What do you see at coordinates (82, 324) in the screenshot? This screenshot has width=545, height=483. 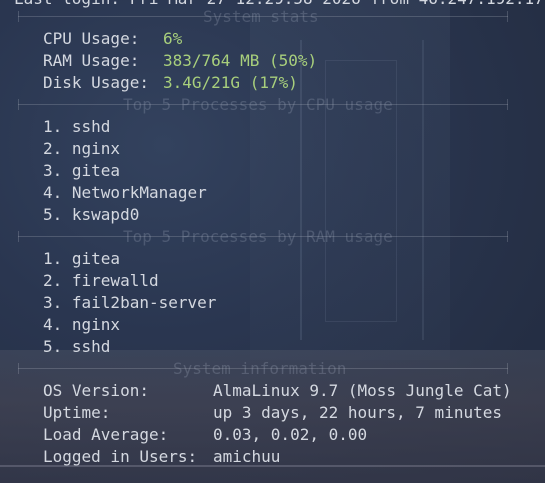 I see `ram-process-item: 4. nginx` at bounding box center [82, 324].